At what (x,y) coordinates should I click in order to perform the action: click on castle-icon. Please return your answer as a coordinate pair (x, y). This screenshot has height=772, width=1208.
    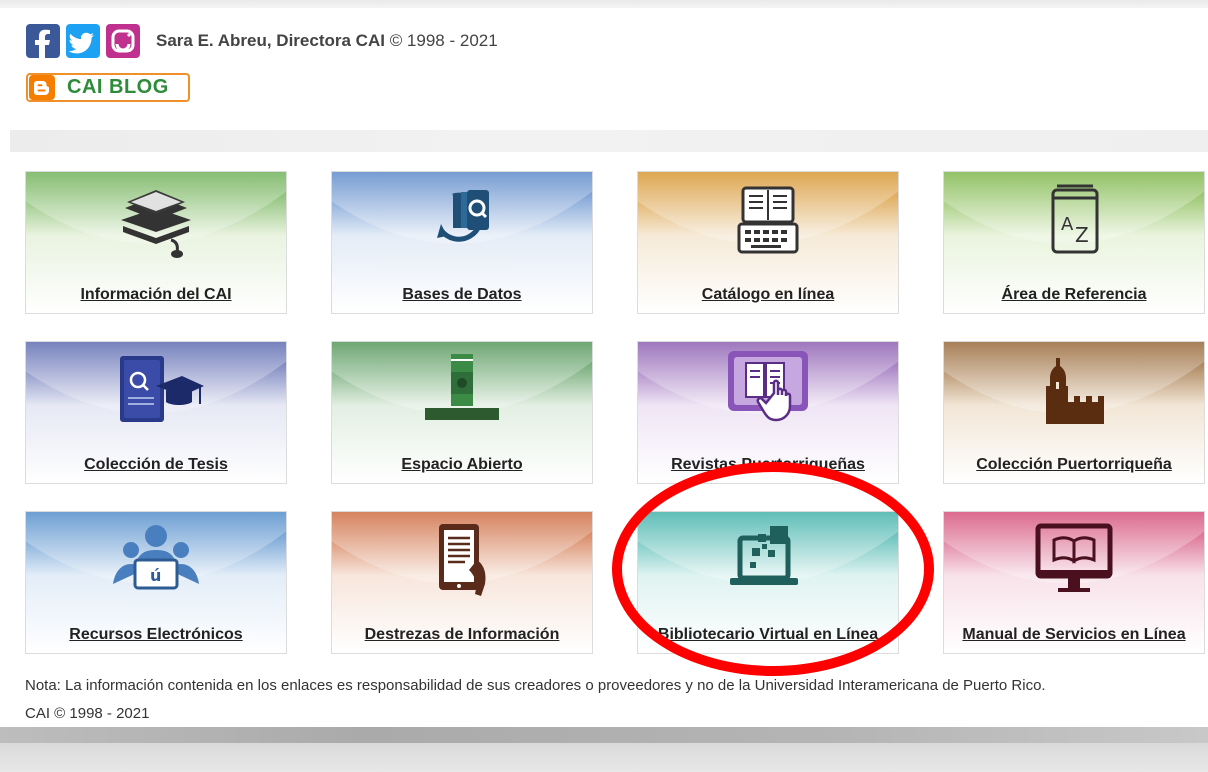
    Looking at the image, I should click on (1075, 391).